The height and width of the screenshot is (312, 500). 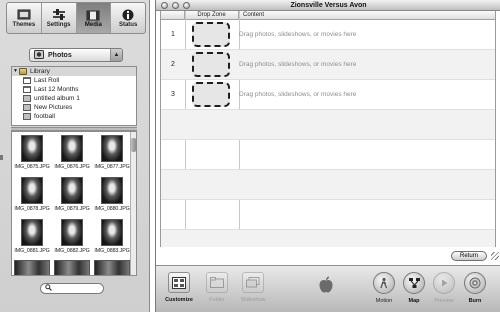 What do you see at coordinates (444, 283) in the screenshot?
I see `play-icon` at bounding box center [444, 283].